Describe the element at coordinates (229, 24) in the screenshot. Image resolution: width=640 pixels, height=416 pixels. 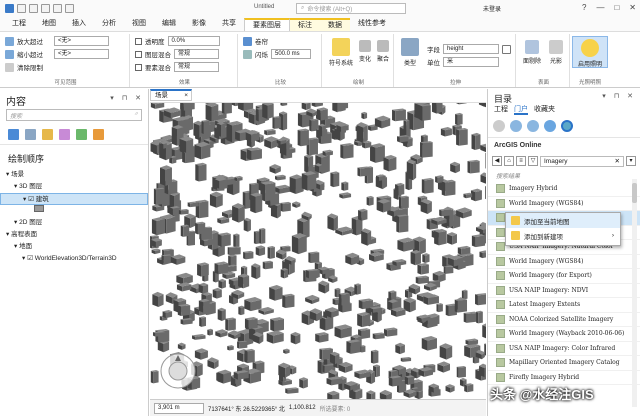
I see `tab-share: 共享` at that location.